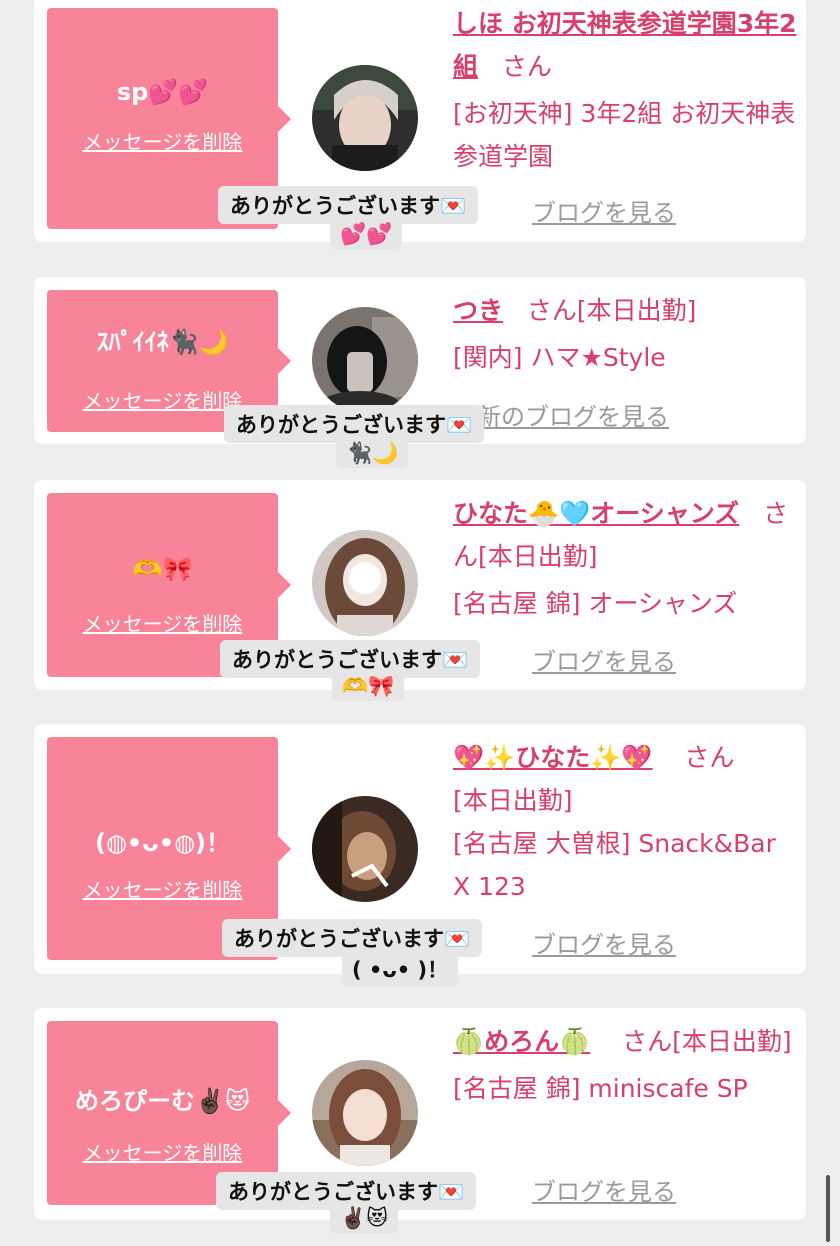 This screenshot has height=1246, width=840. What do you see at coordinates (625, 1065) in the screenshot?
I see `cast-info: 🍈めろん🍈 さん[本日出勤] [名古屋 錦] miniscafe SP` at bounding box center [625, 1065].